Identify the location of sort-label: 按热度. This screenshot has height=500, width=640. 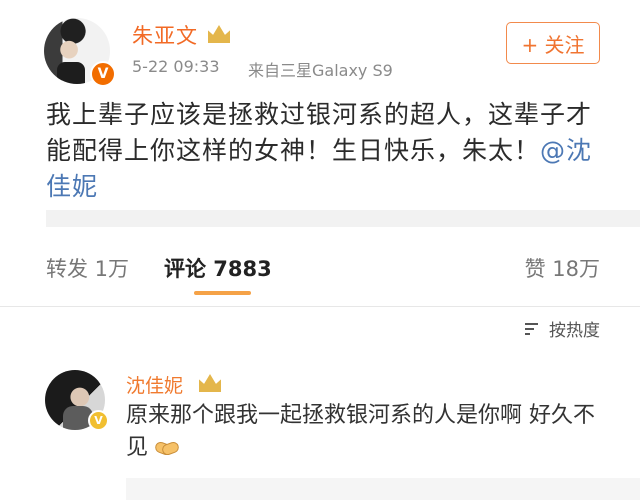
(574, 331).